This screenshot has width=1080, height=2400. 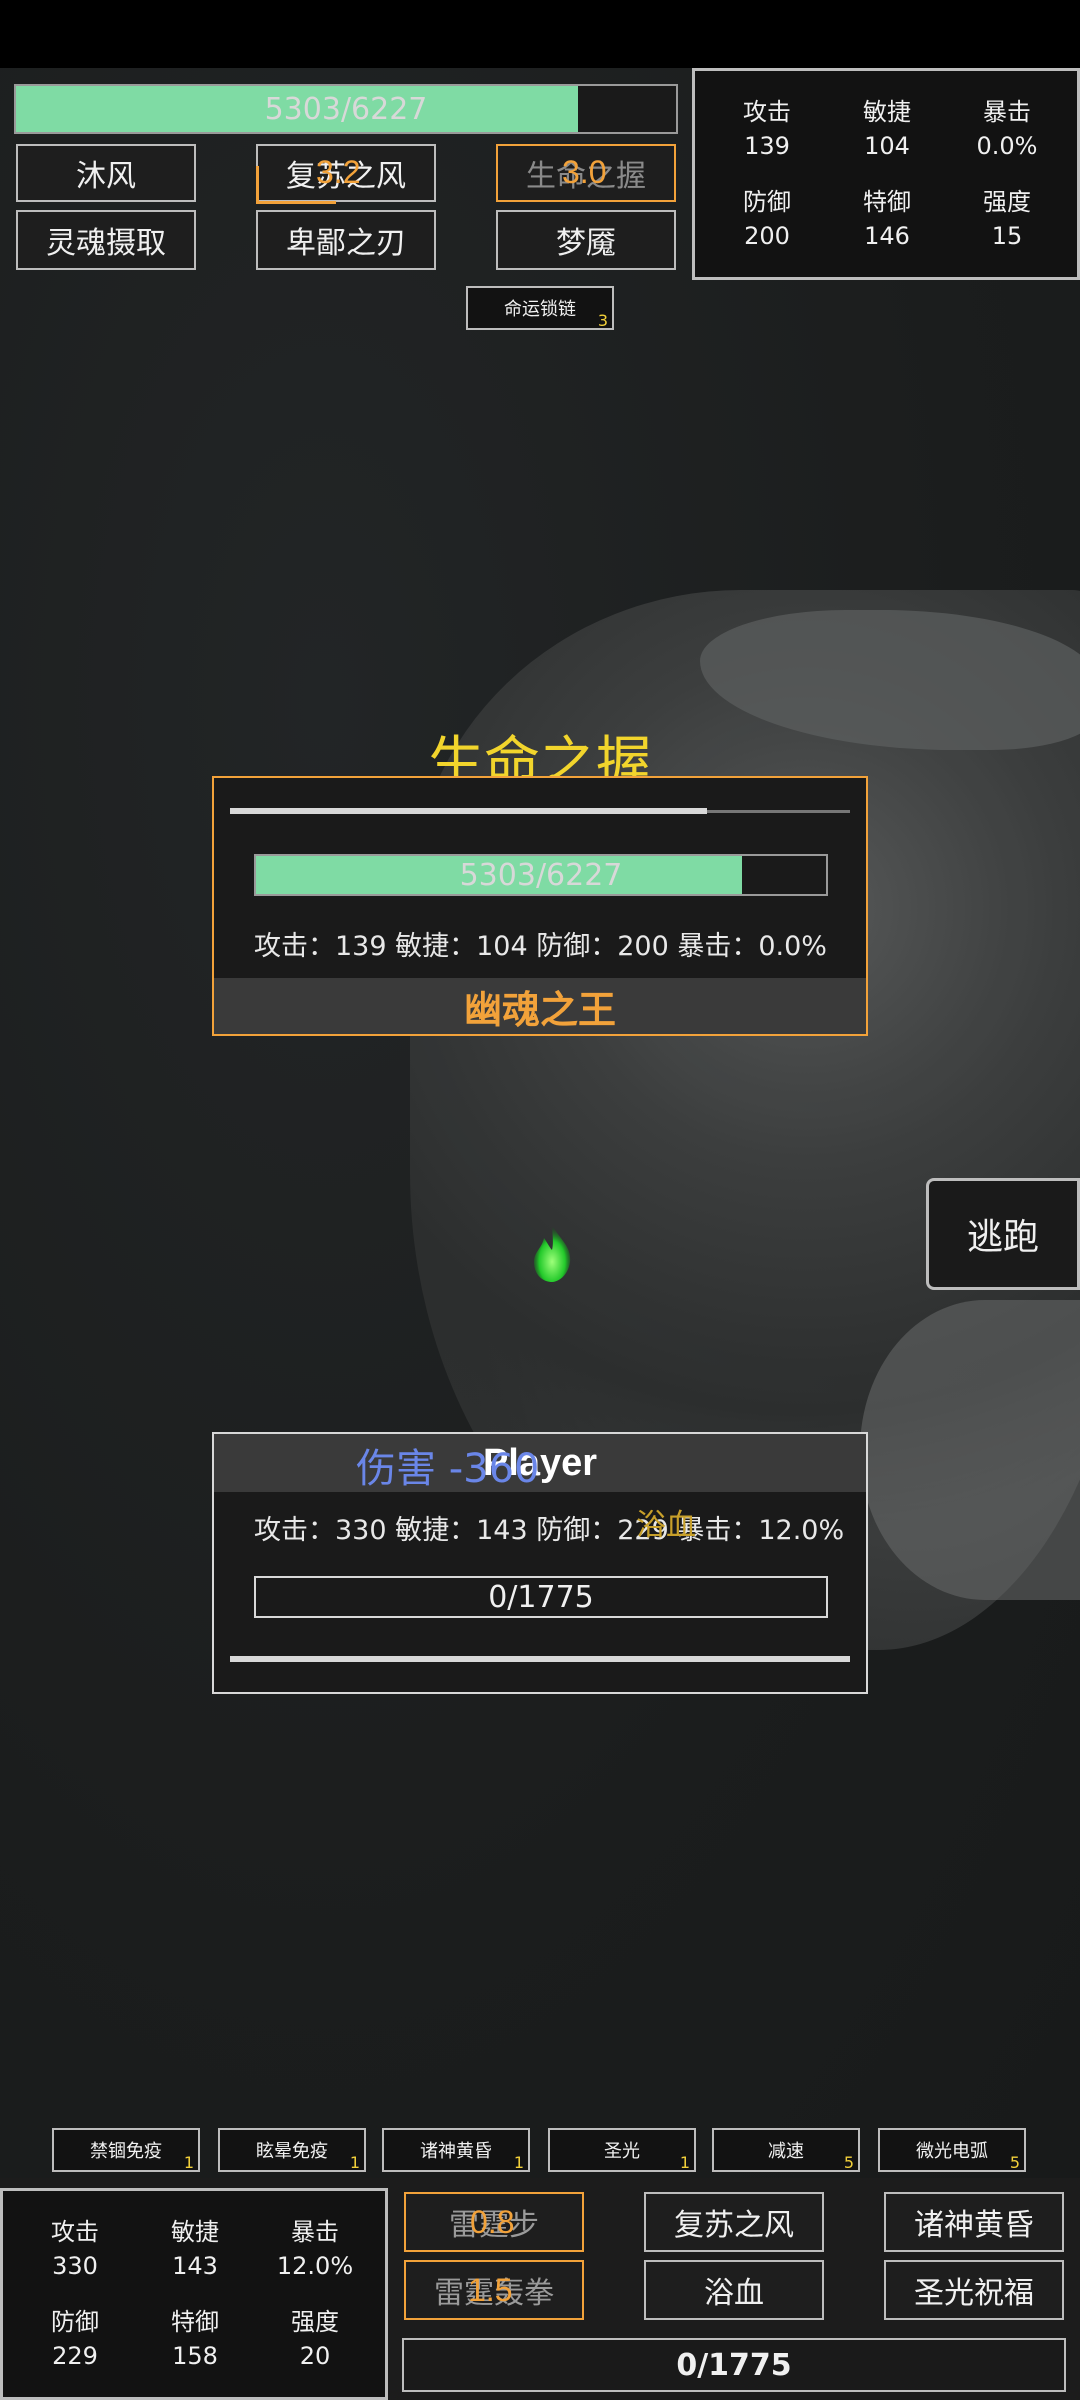 What do you see at coordinates (1007, 146) in the screenshot?
I see `stat-value: 0.0%` at bounding box center [1007, 146].